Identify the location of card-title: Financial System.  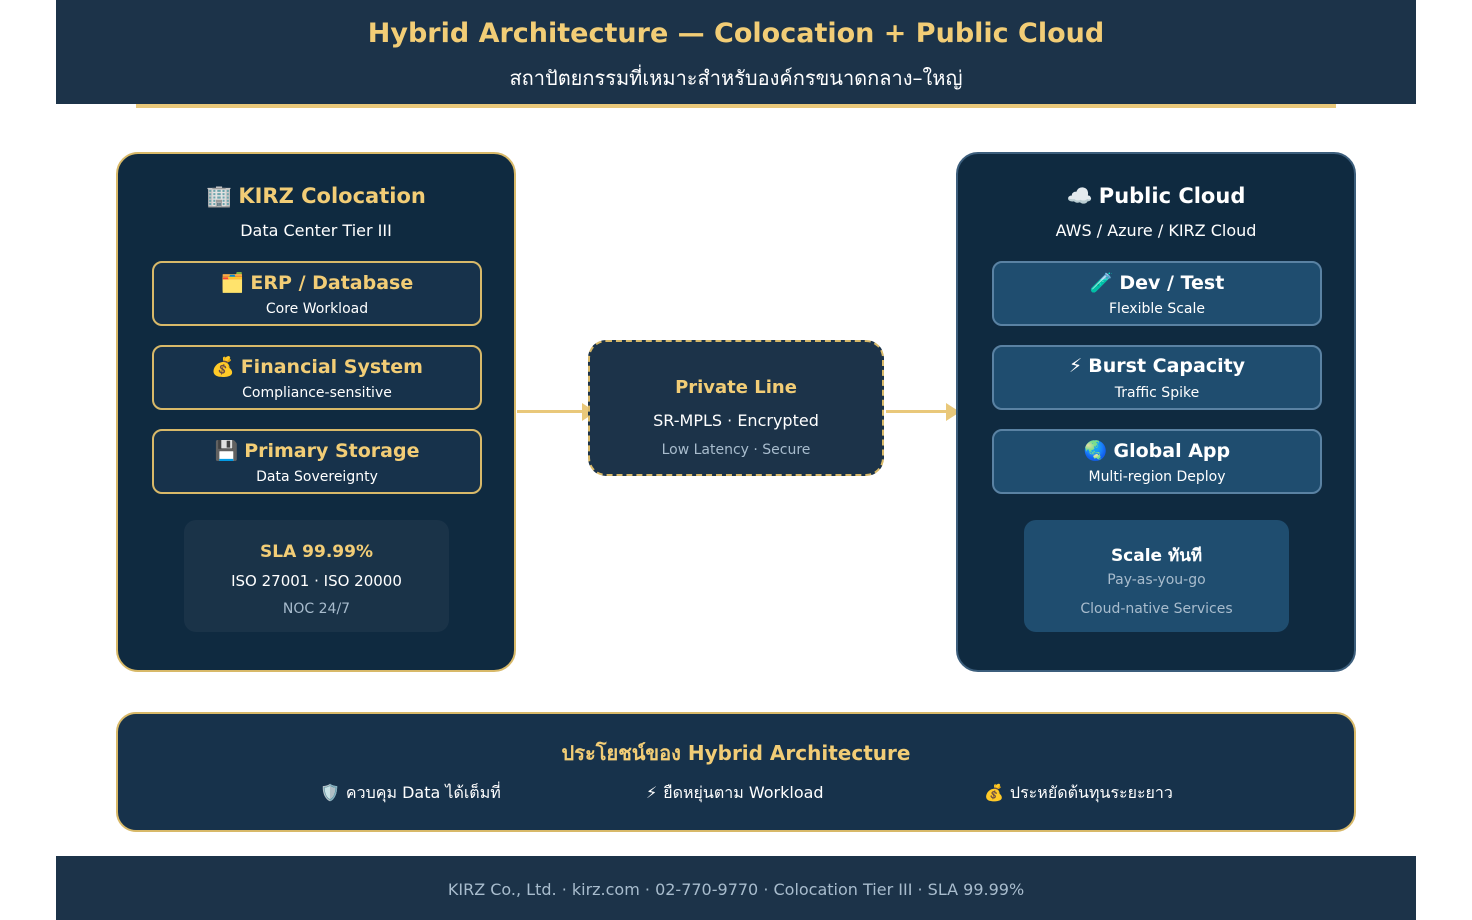
(331, 367).